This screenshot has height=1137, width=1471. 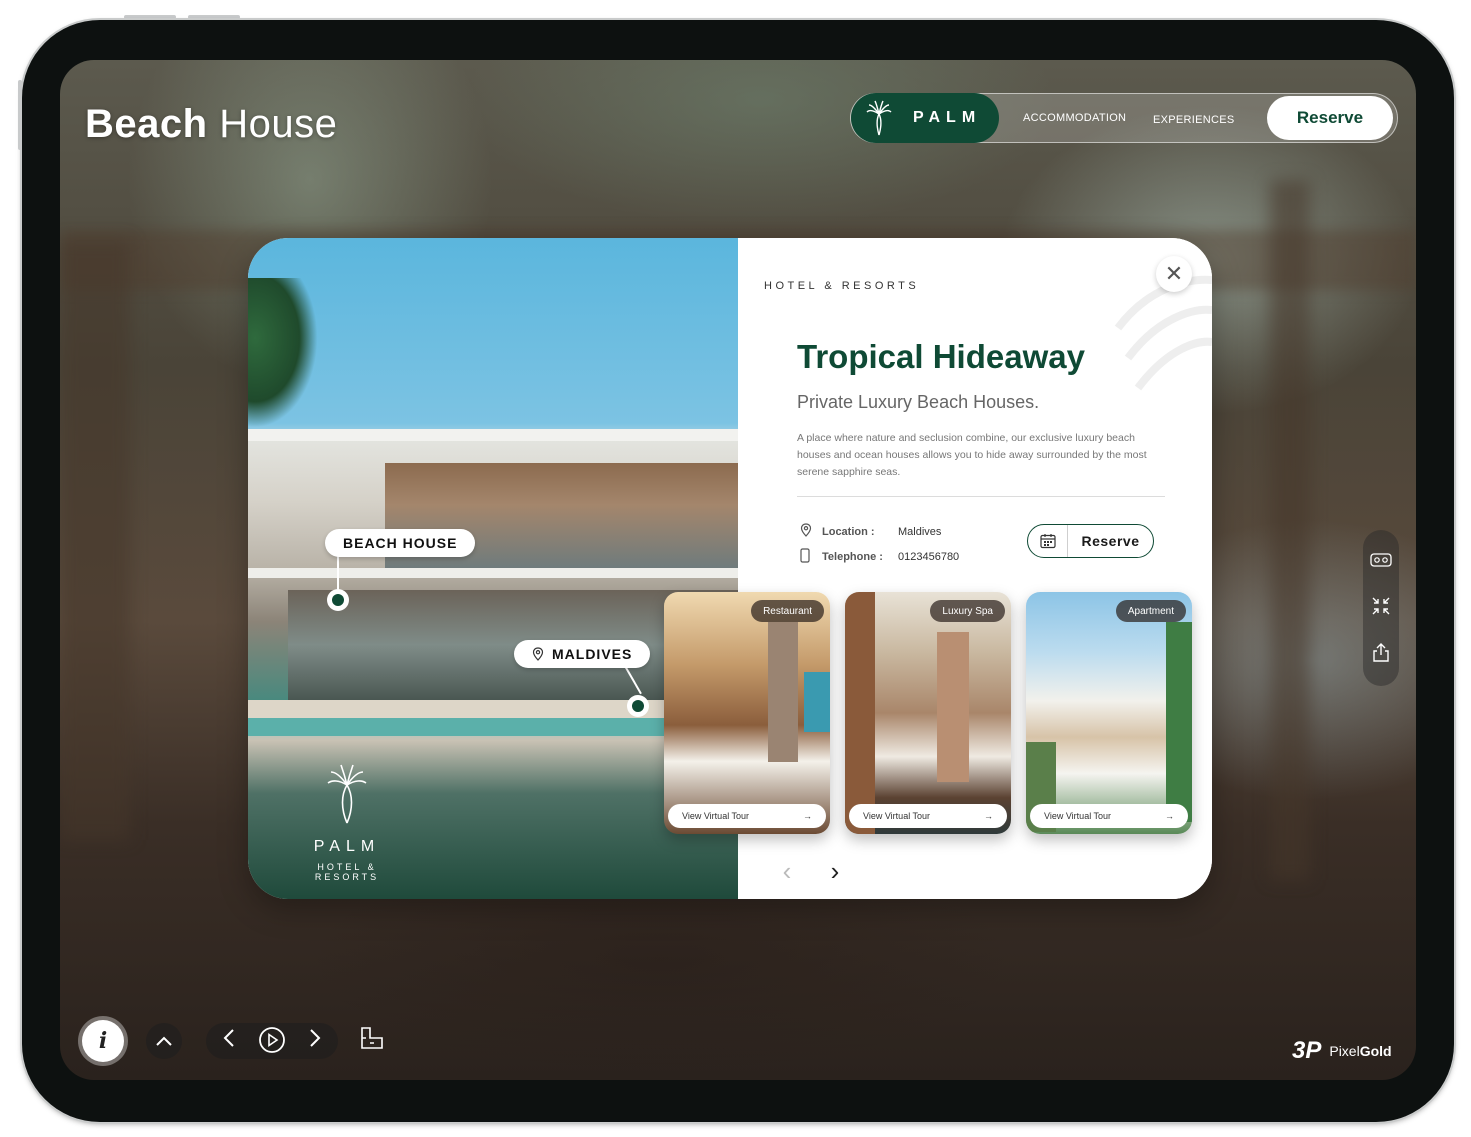 I want to click on 3p-logo: 3P, so click(x=1307, y=1050).